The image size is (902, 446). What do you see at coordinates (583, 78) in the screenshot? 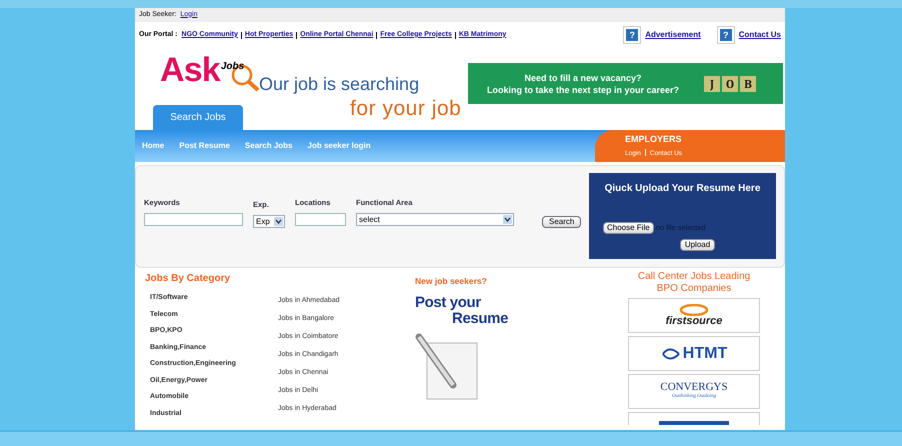
I see `banner-text: Need to fill a new vacancy?` at bounding box center [583, 78].